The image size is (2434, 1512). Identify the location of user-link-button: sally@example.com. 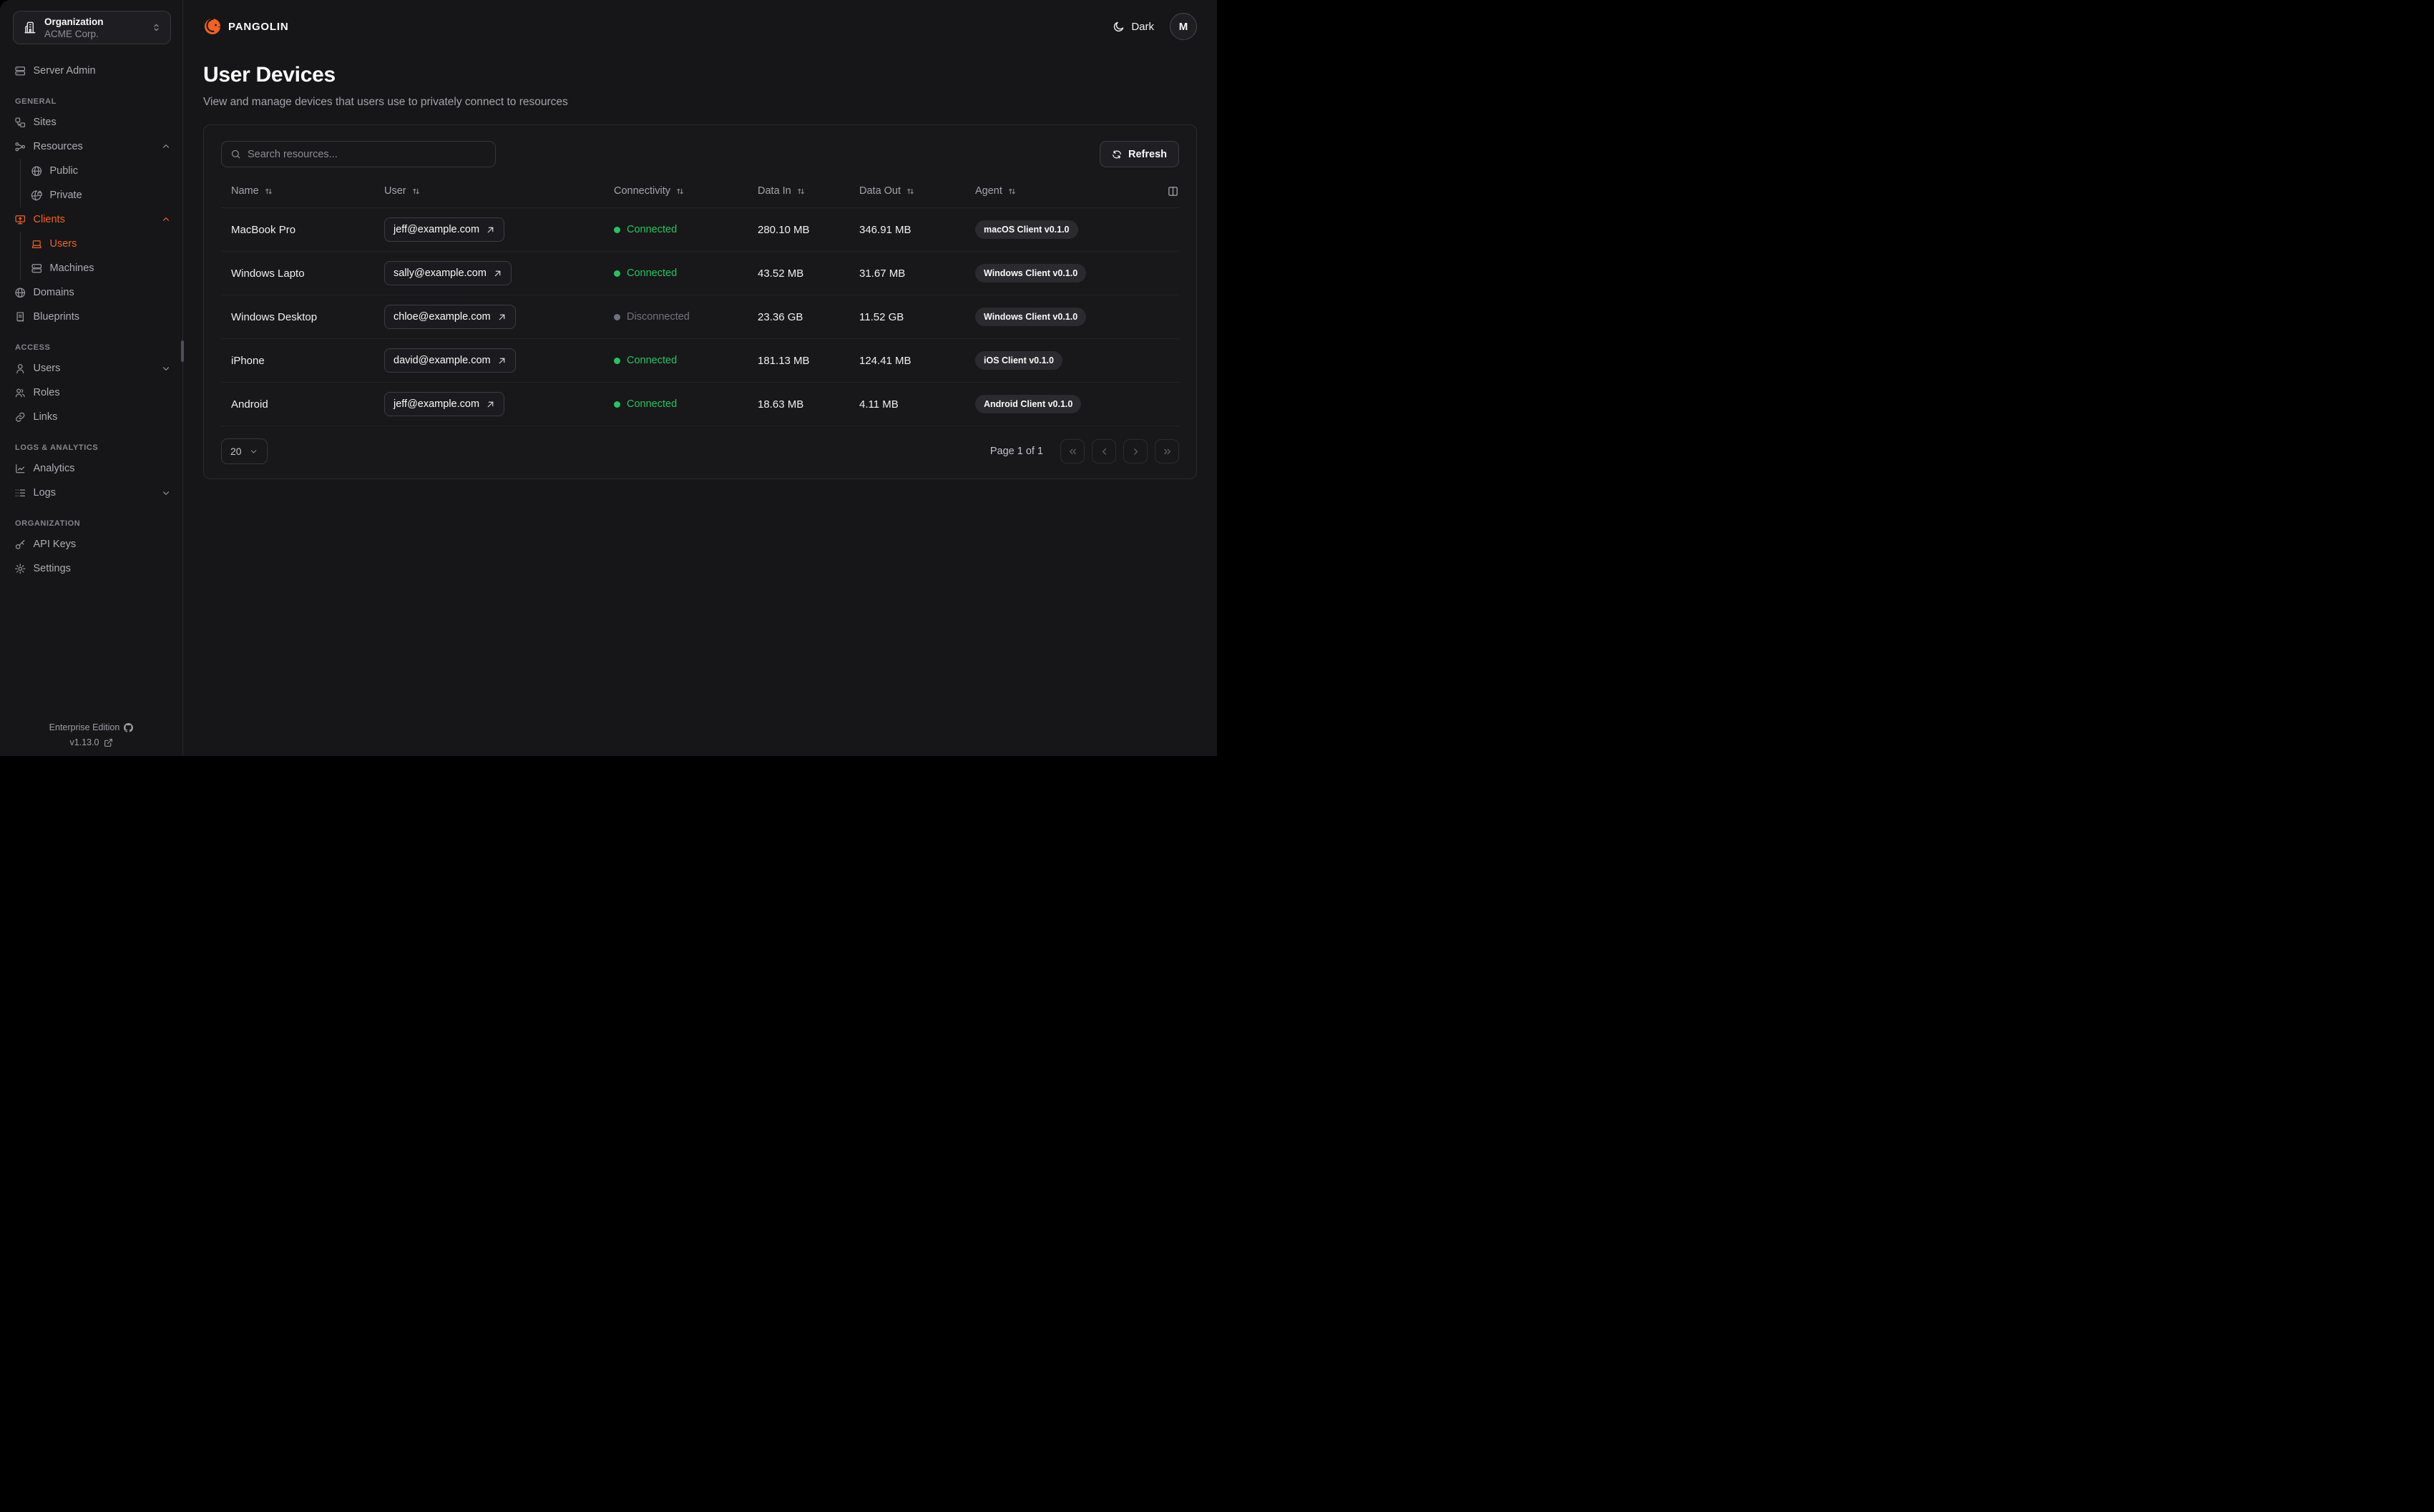
(448, 273).